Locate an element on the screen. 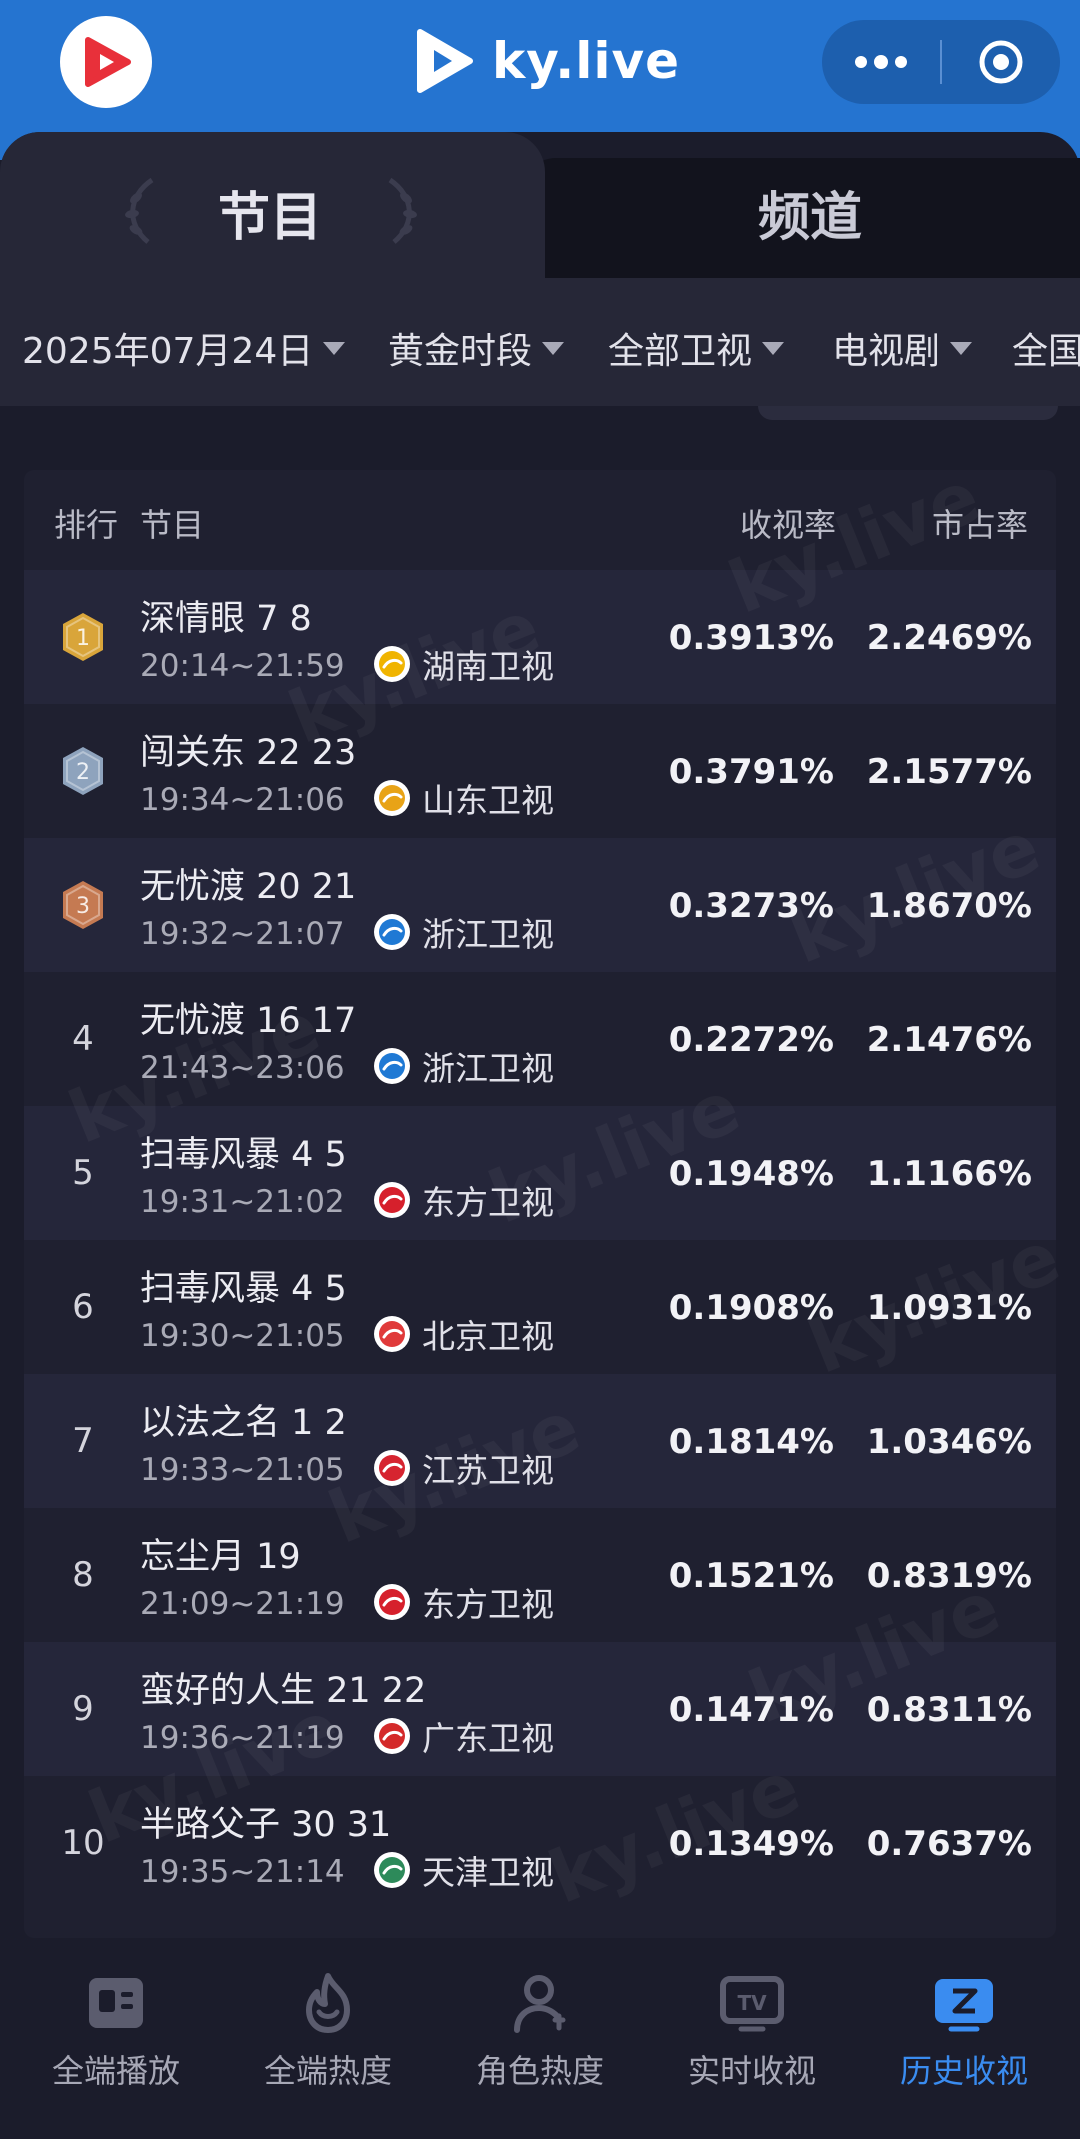  silver-medal-icon: 2 is located at coordinates (83, 771).